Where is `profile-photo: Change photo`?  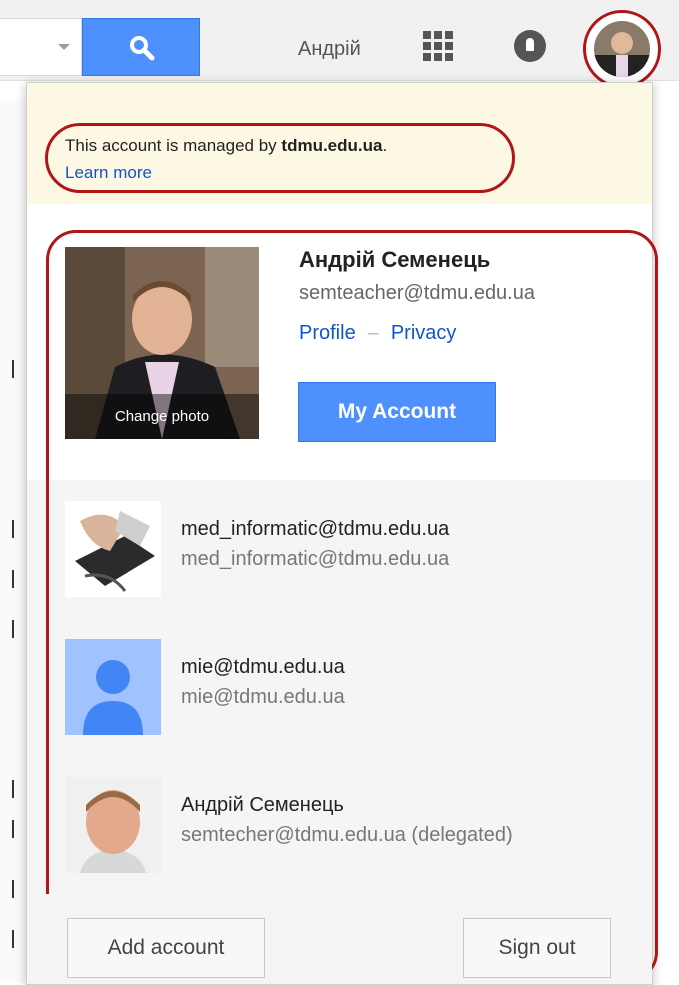
profile-photo: Change photo is located at coordinates (162, 343).